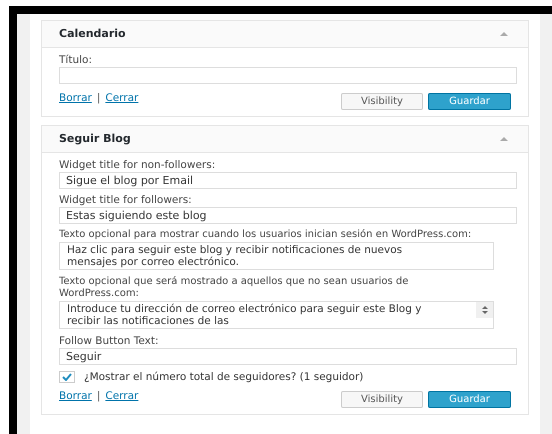 The height and width of the screenshot is (434, 552). Describe the element at coordinates (288, 75) in the screenshot. I see `input-field` at that location.